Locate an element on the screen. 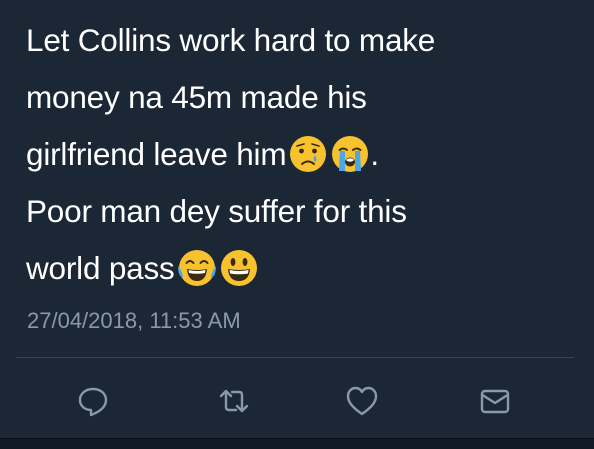  loudly-crying-face-icon is located at coordinates (350, 154).